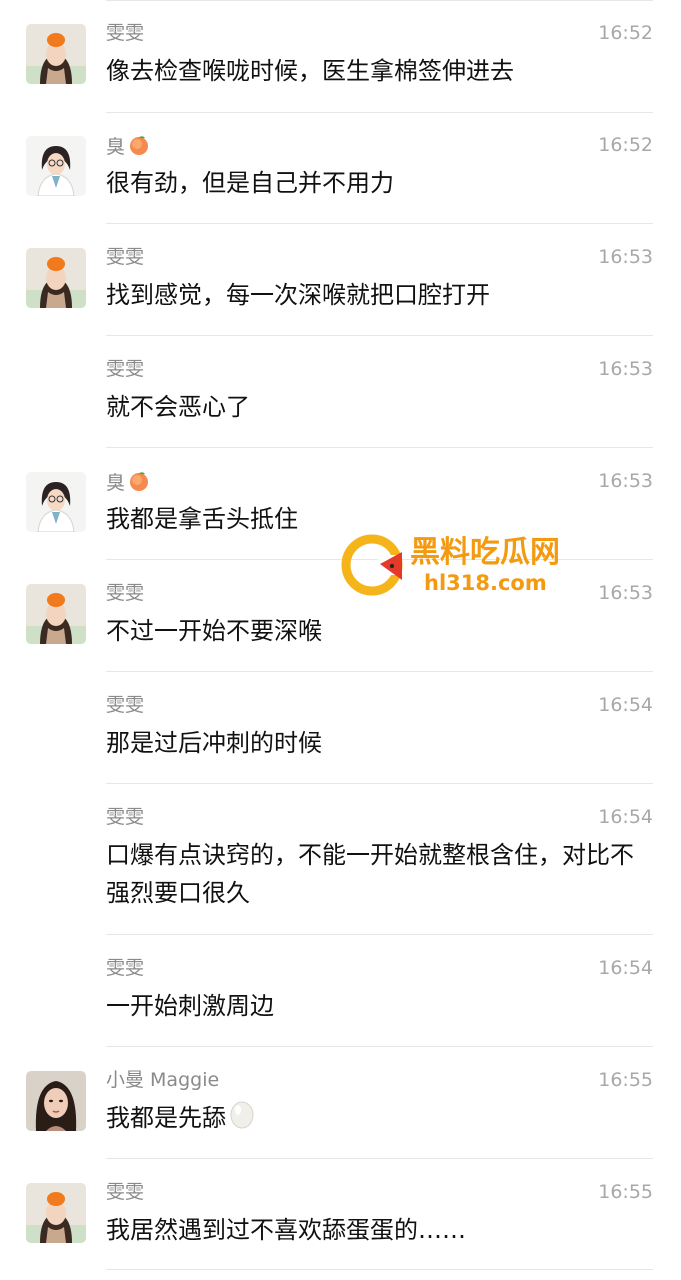 Image resolution: width=681 pixels, height=1280 pixels. I want to click on sender-name: 小曼 Maggie, so click(163, 1080).